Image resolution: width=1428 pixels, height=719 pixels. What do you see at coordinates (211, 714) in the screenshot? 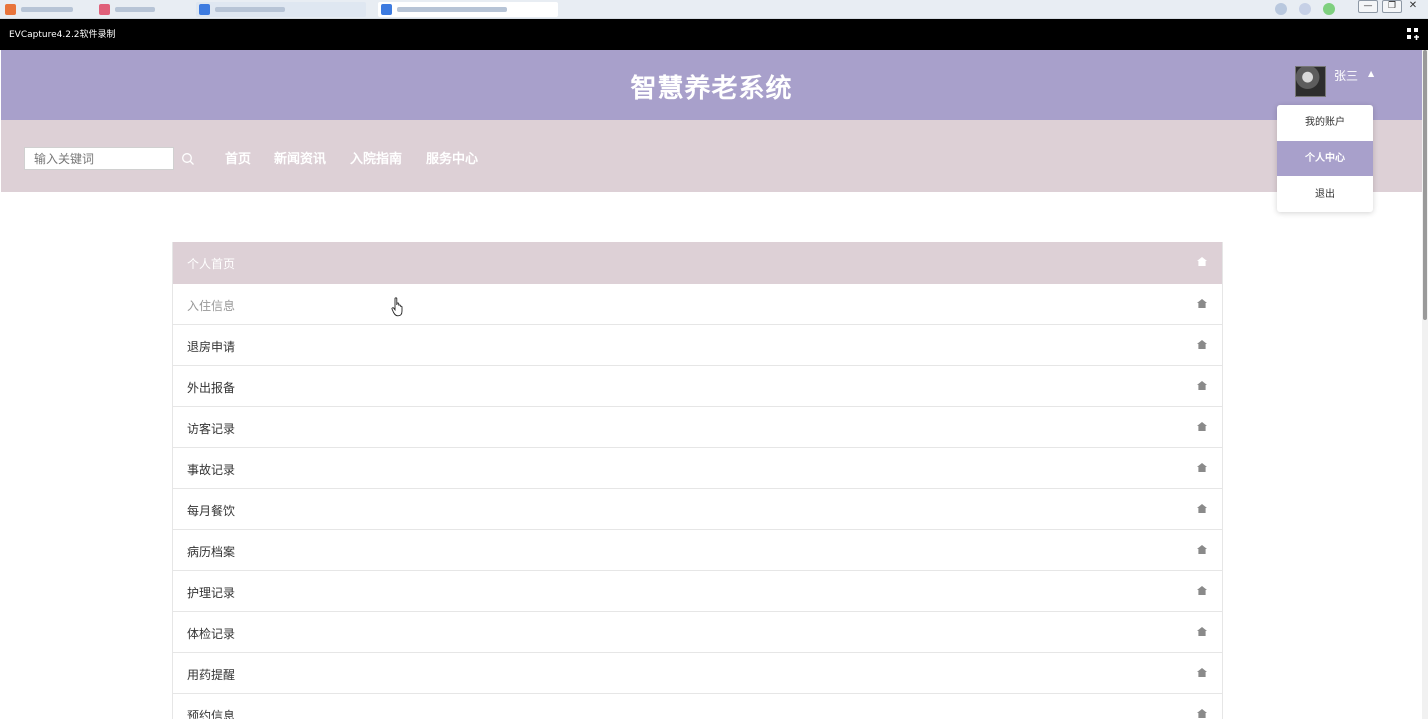
I see `menu-item-label: 预约信息` at bounding box center [211, 714].